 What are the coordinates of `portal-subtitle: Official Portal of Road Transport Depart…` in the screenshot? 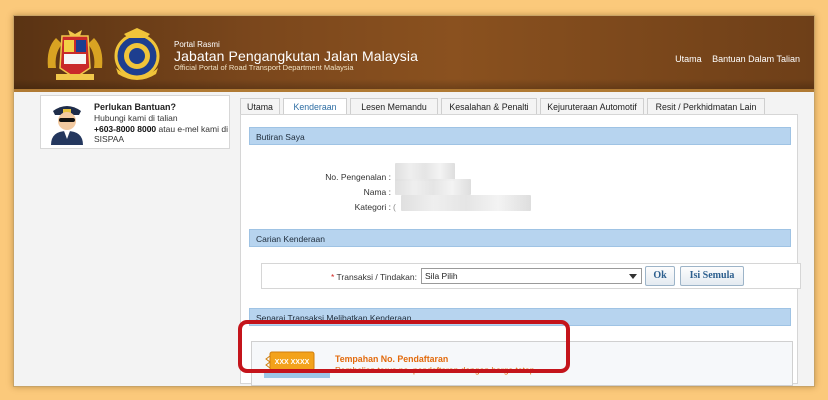 It's located at (264, 67).